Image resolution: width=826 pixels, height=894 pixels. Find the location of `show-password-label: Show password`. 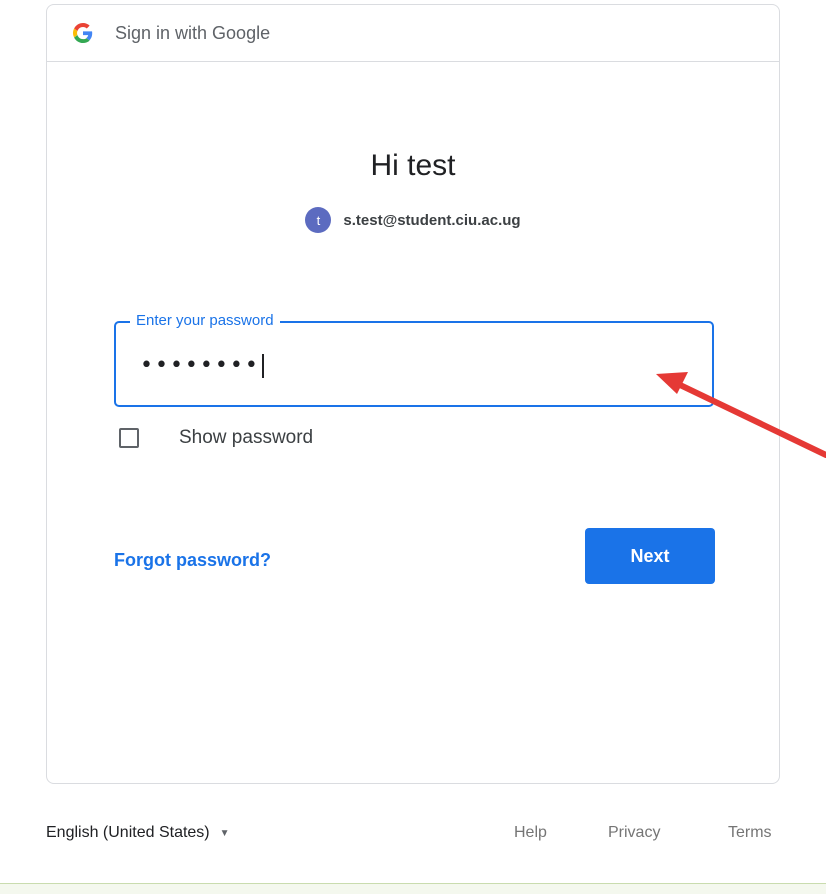

show-password-label: Show password is located at coordinates (246, 437).